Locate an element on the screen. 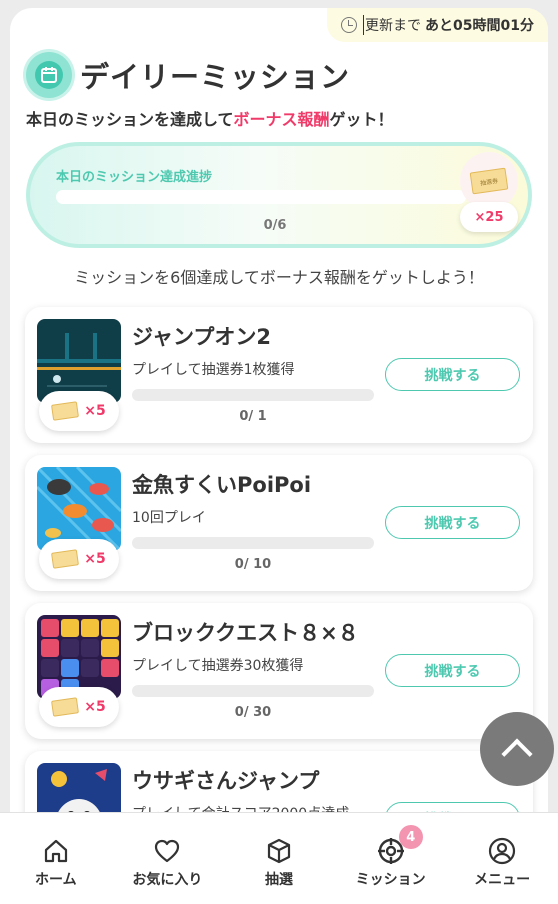 This screenshot has width=558, height=904. nav-item-home: ホーム is located at coordinates (56, 858).